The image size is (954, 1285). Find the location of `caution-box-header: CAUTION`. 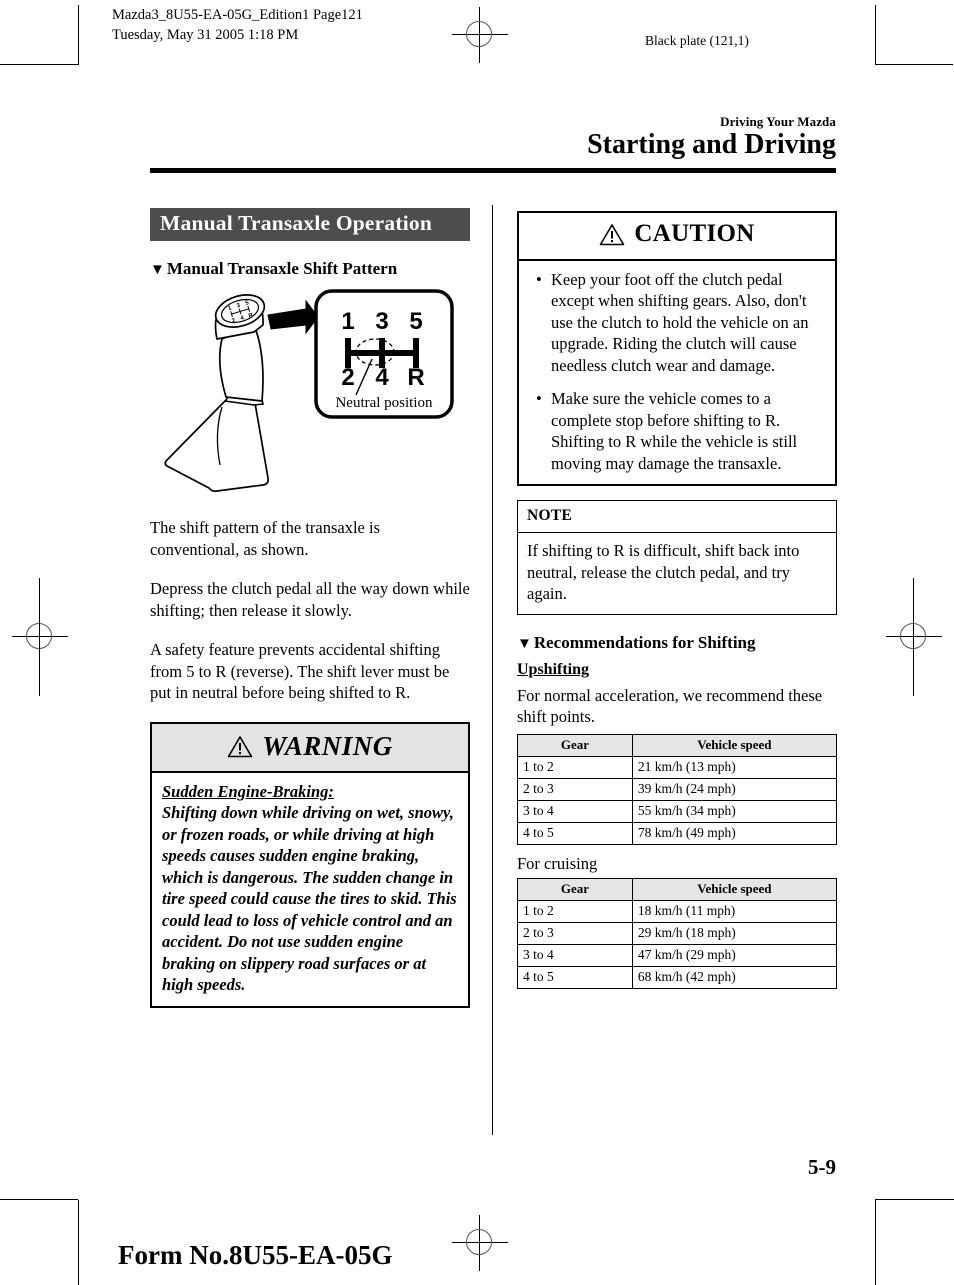

caution-box-header: CAUTION is located at coordinates (677, 237).